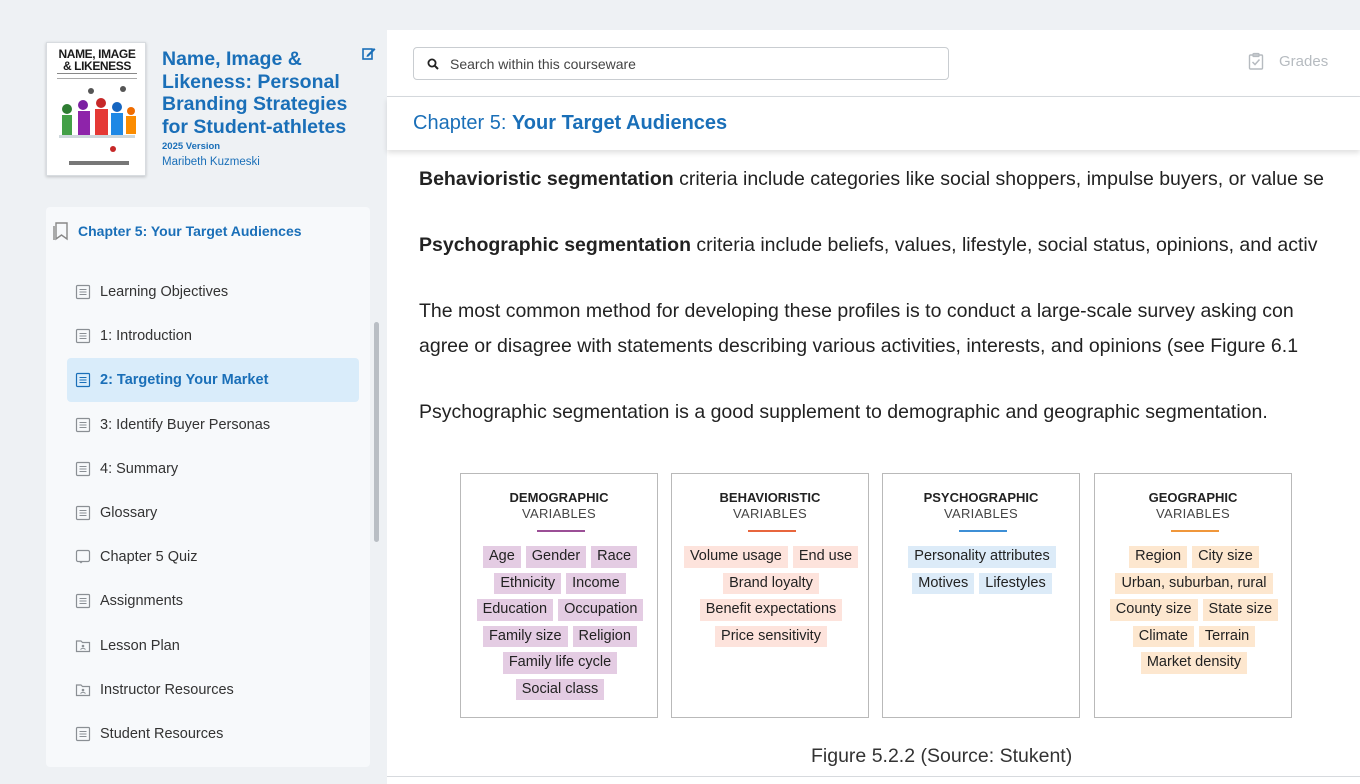  Describe the element at coordinates (213, 380) in the screenshot. I see `toc-item-2-targeting-your-market: 2: Targeting Your Market` at that location.